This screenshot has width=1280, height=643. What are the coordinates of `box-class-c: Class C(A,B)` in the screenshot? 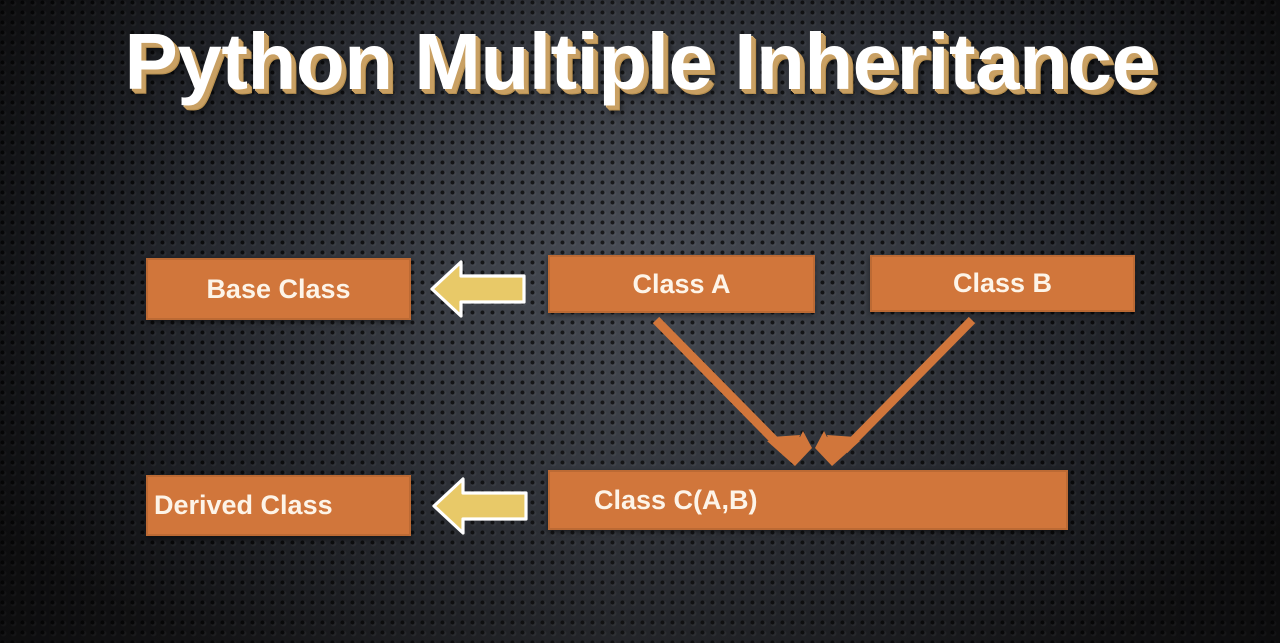 It's located at (808, 500).